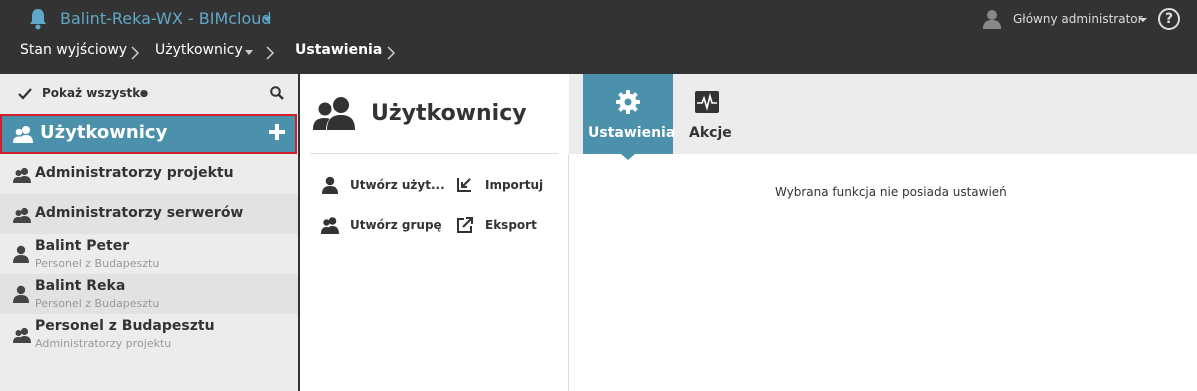  Describe the element at coordinates (95, 93) in the screenshot. I see `show-all-label: Pokaż wszystko` at that location.